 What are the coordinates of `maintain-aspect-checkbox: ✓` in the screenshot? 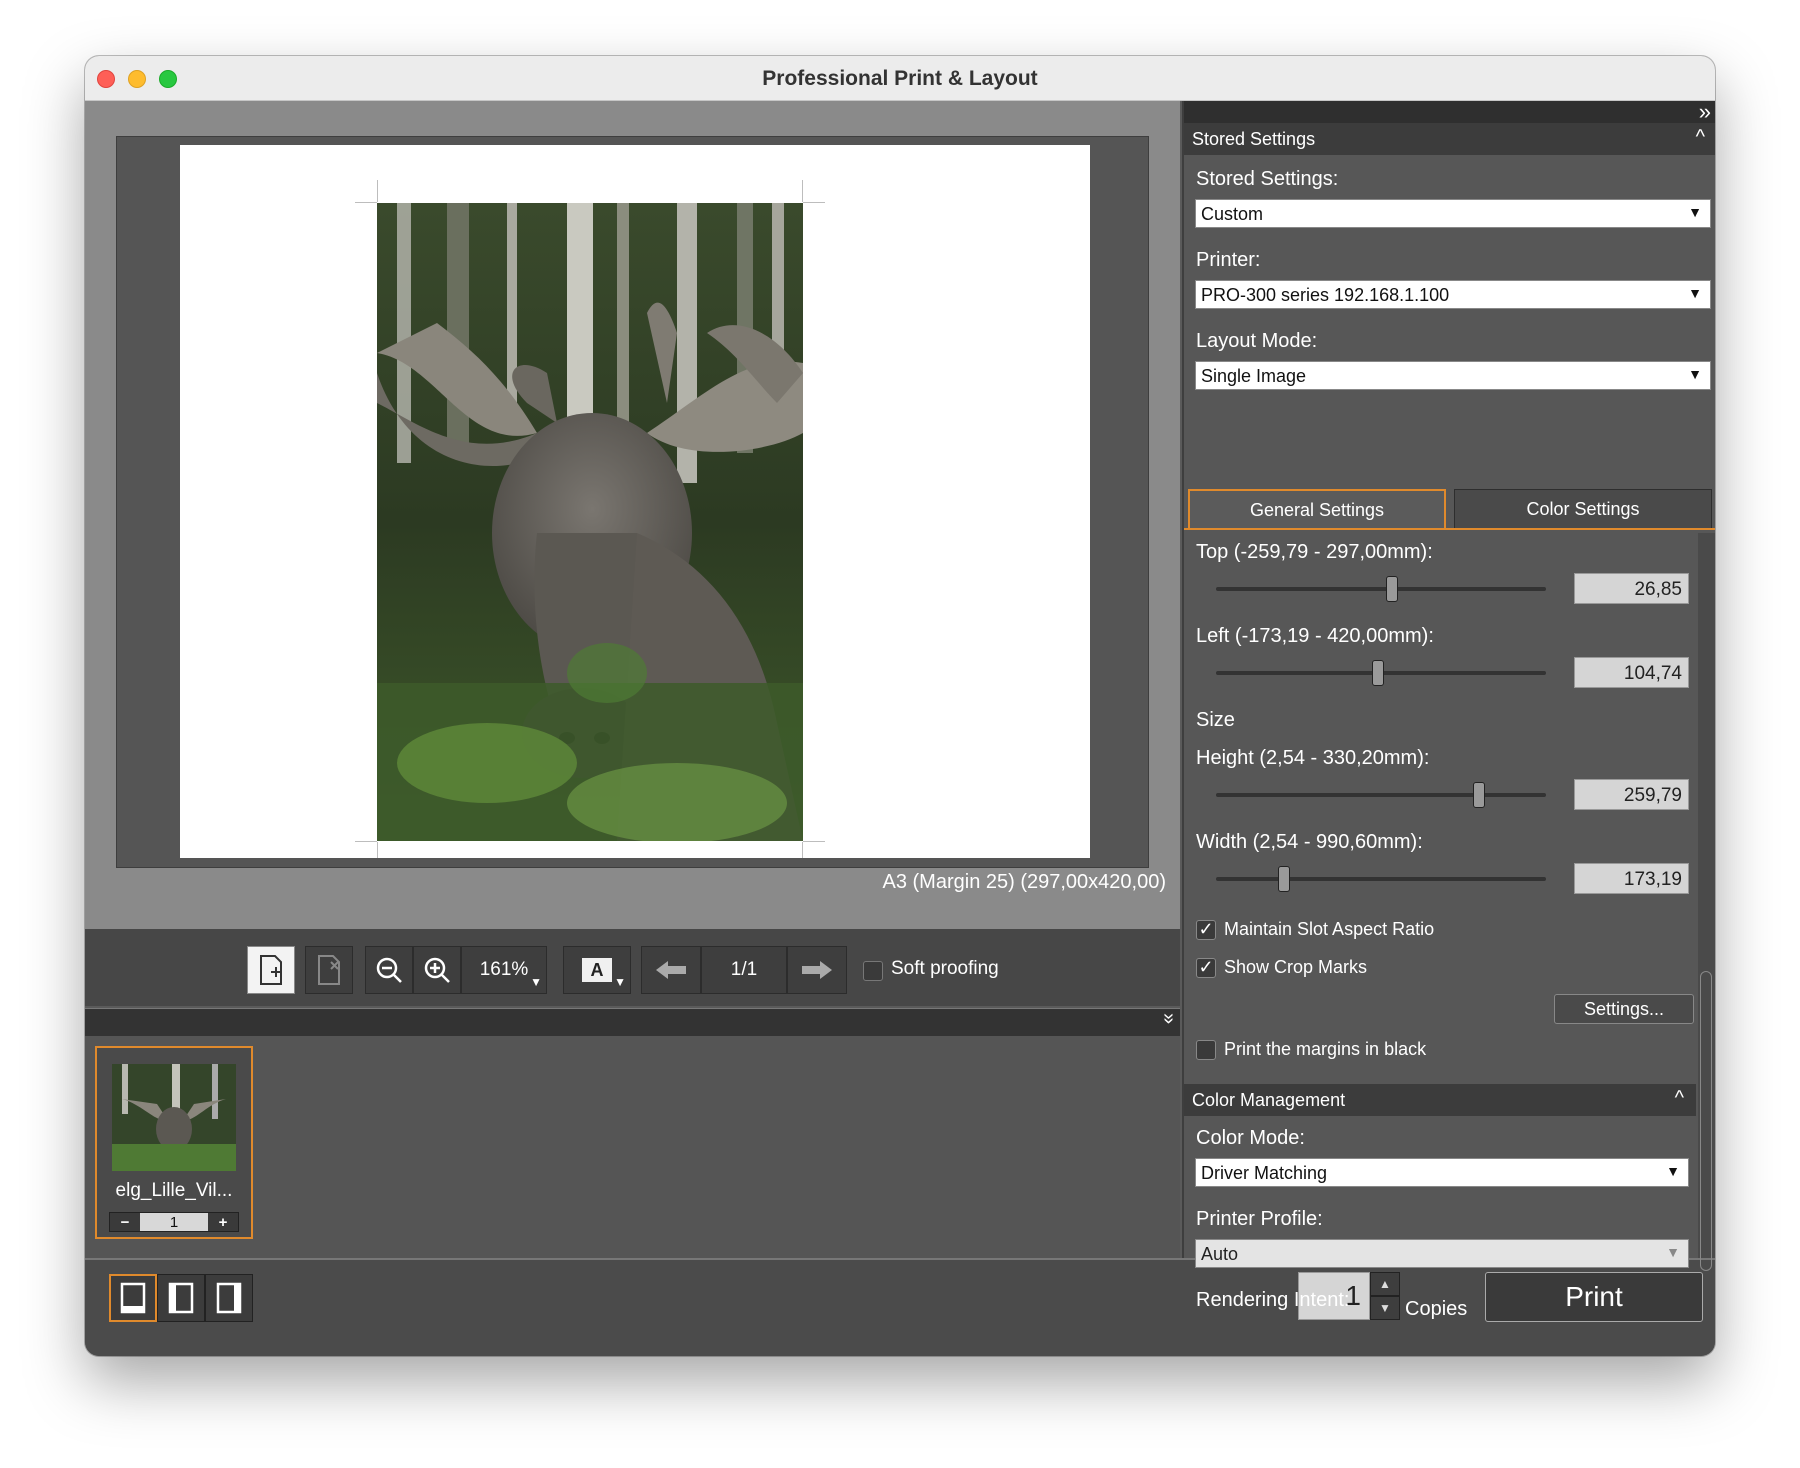 It's located at (1206, 930).